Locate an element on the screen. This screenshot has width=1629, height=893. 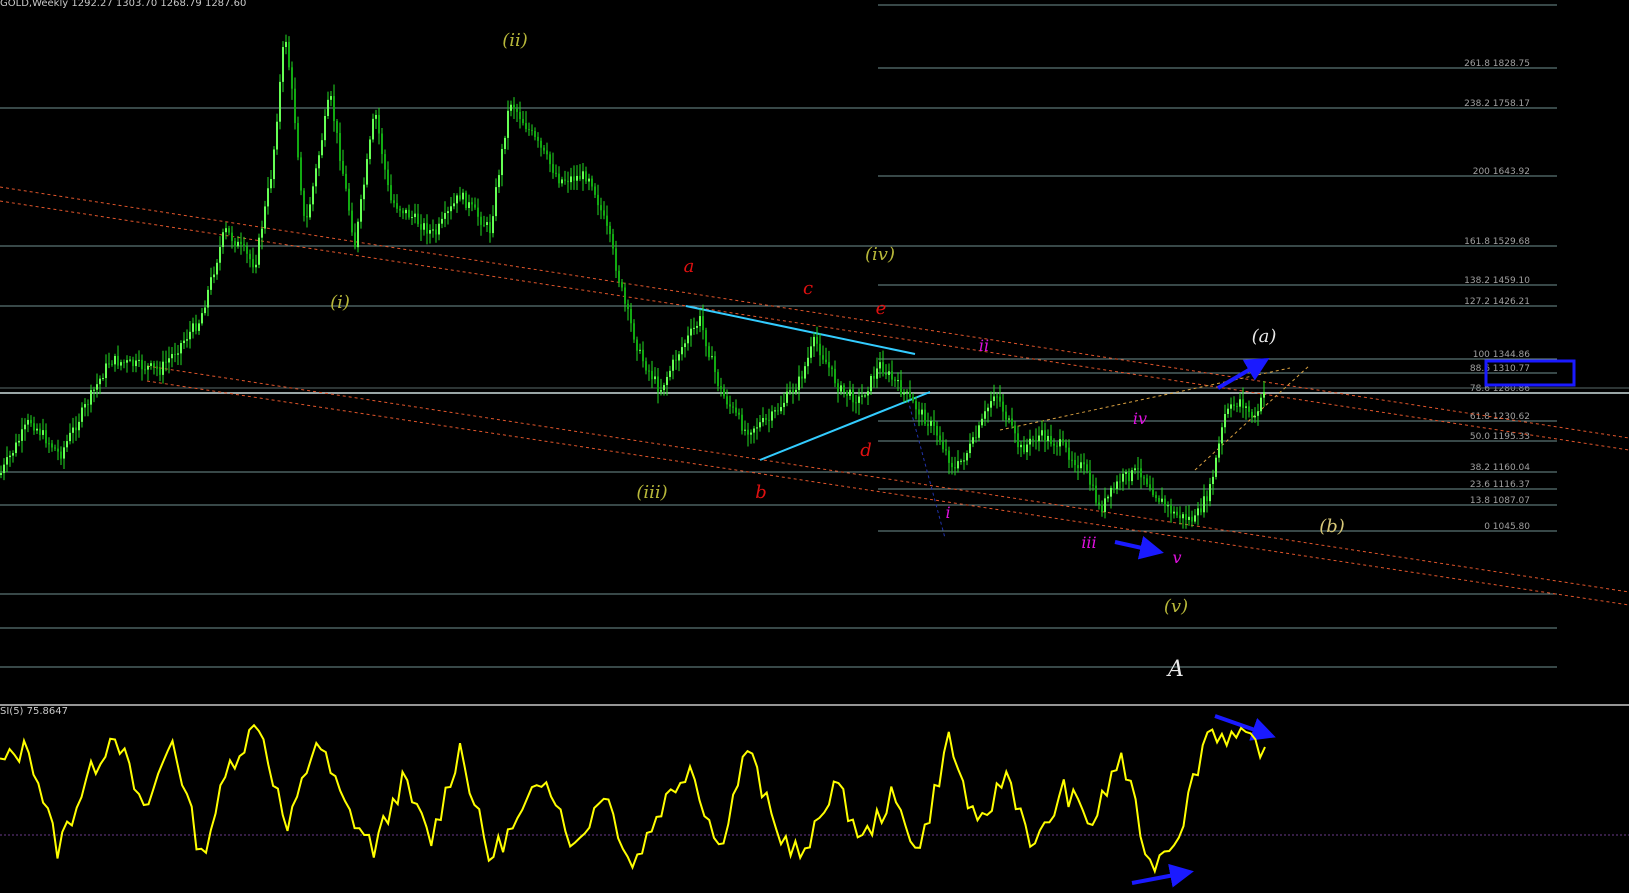
wave-label-white-1: (b) is located at coordinates (1332, 526).